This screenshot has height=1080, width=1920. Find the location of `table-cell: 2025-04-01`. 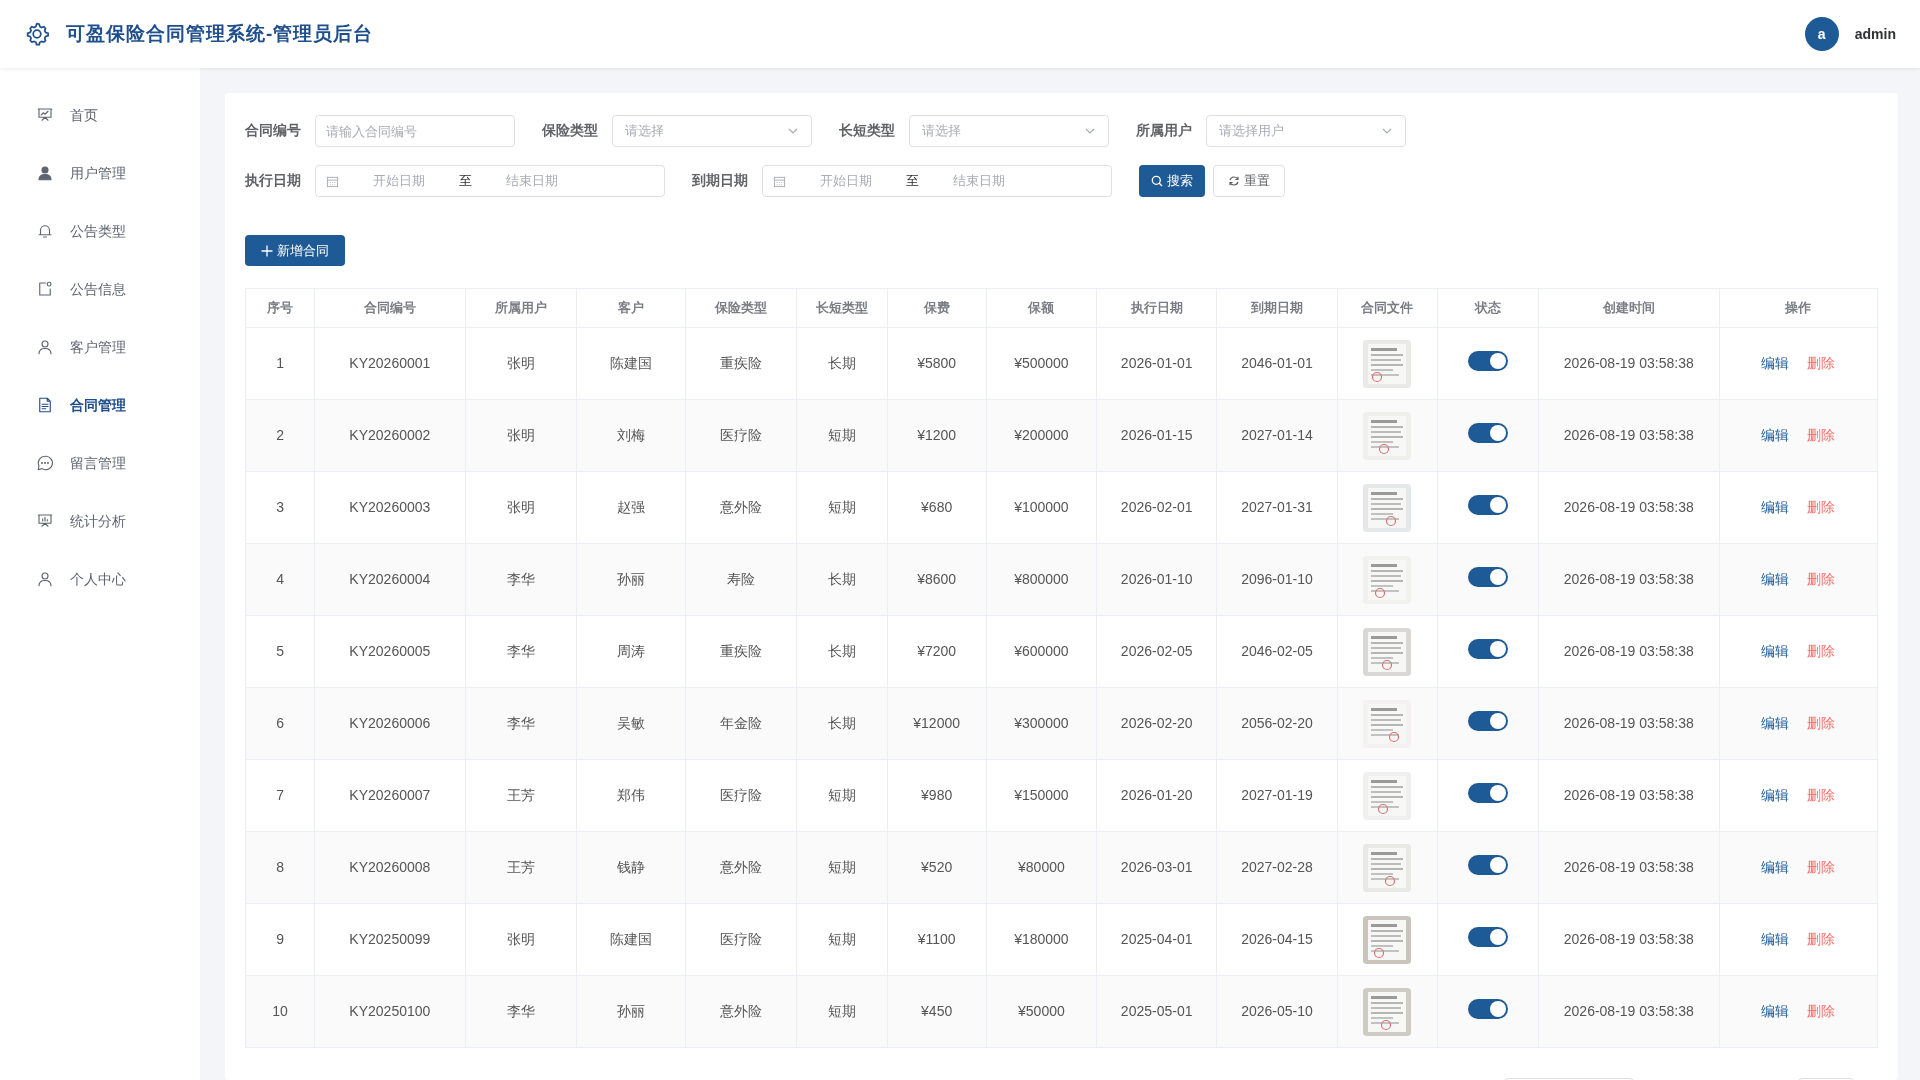

table-cell: 2025-04-01 is located at coordinates (1156, 939).